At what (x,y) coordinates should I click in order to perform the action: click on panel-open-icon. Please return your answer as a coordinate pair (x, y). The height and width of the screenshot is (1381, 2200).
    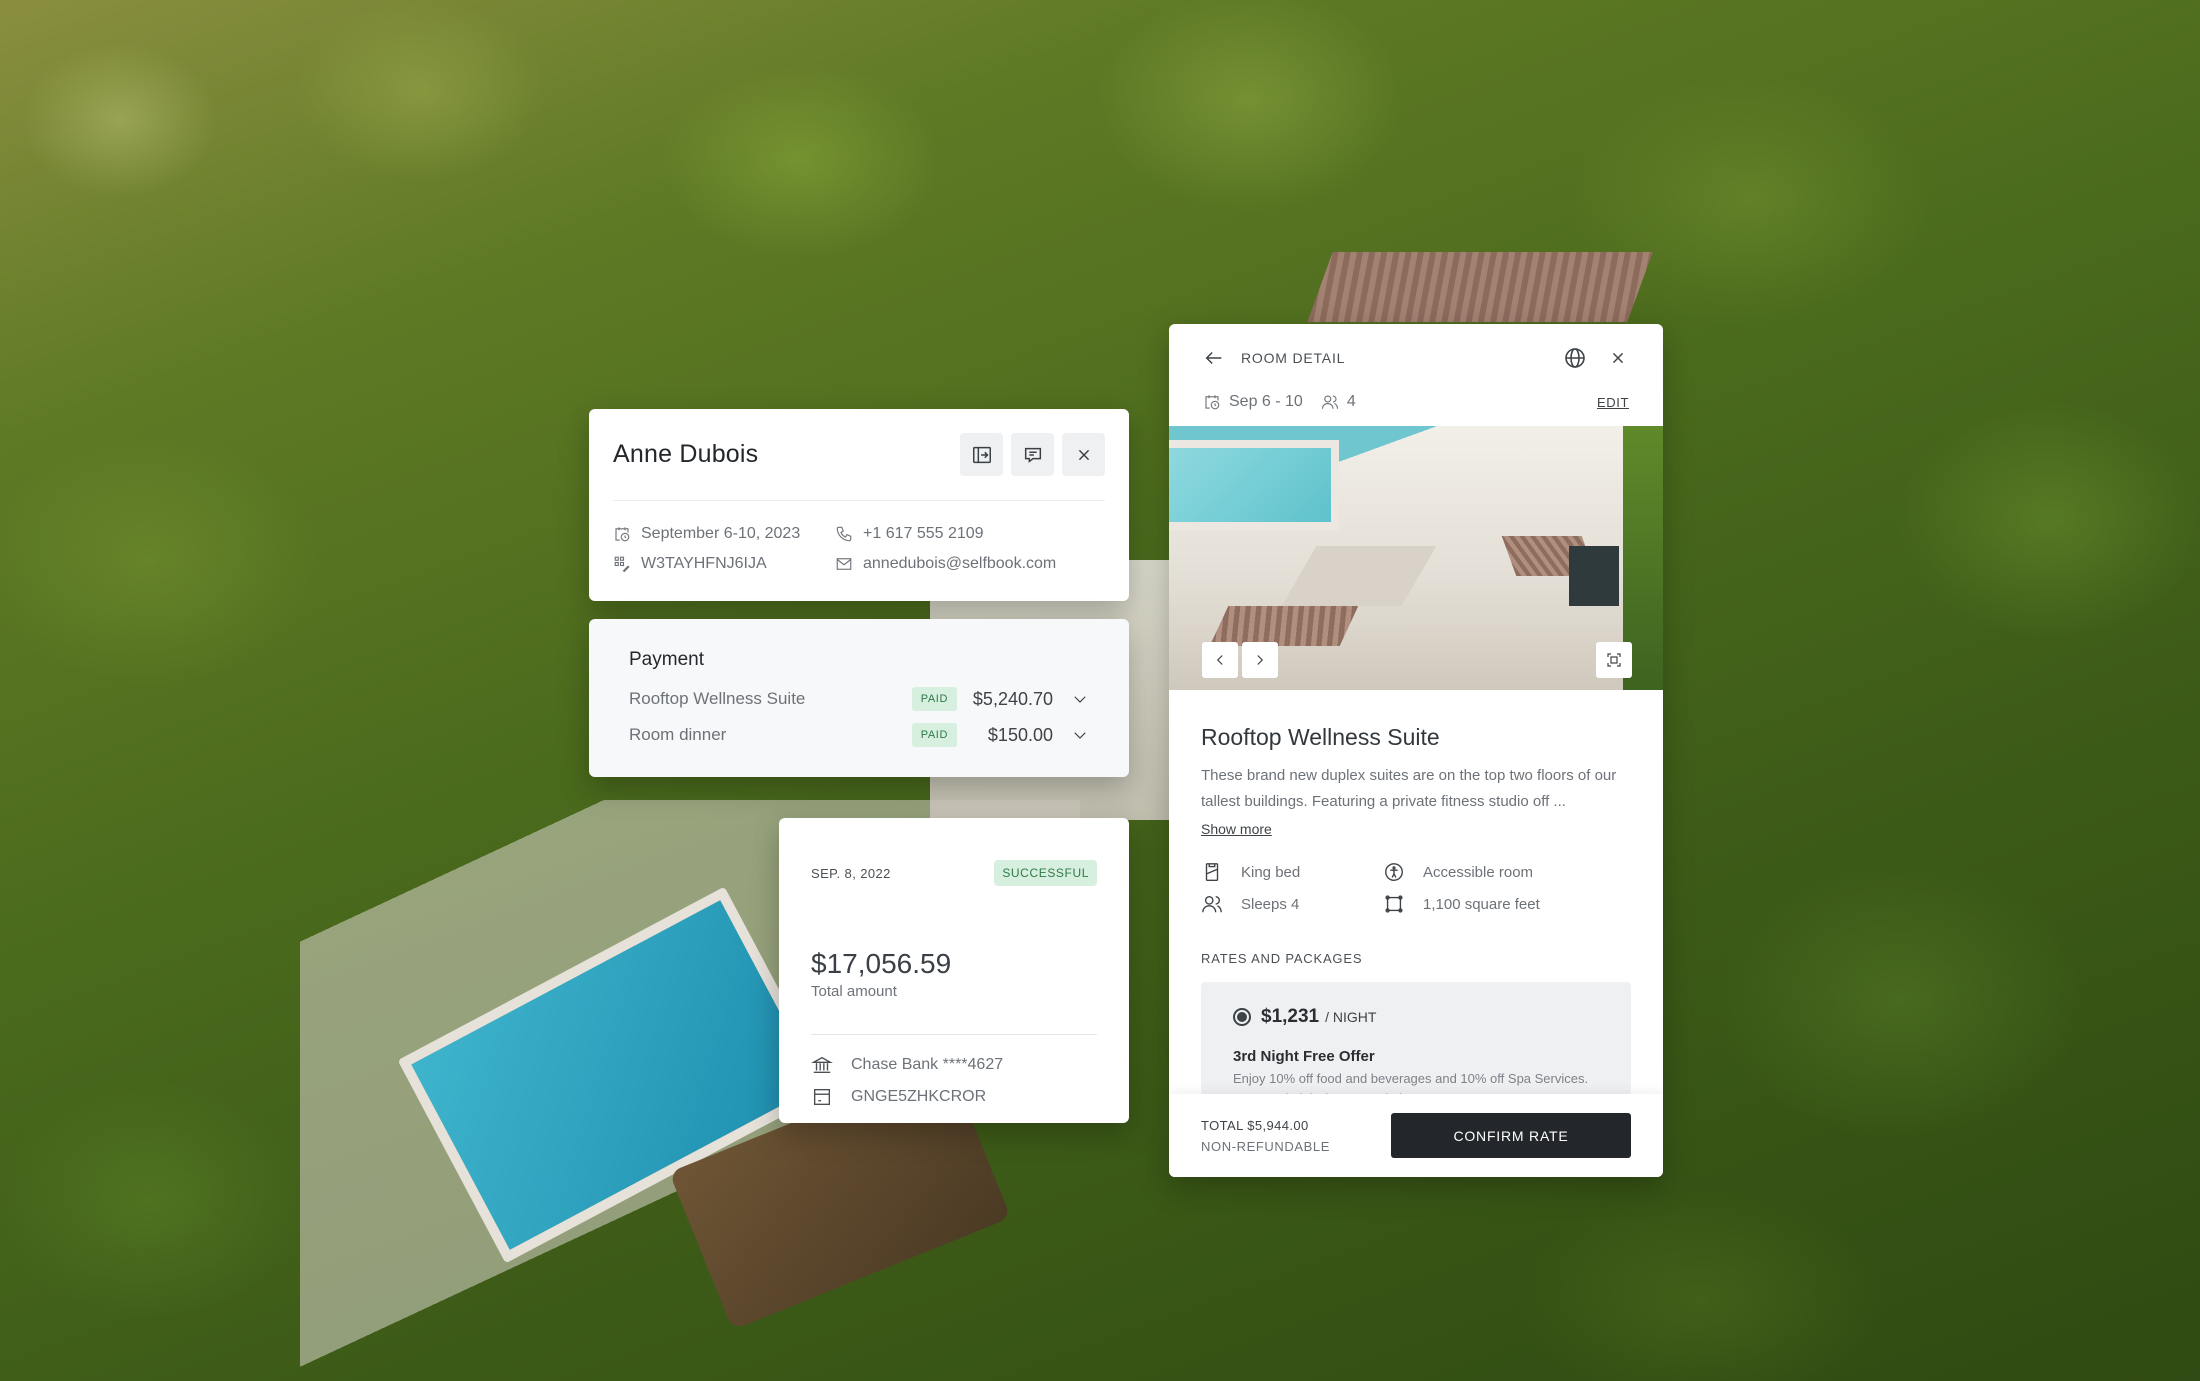
    Looking at the image, I should click on (981, 454).